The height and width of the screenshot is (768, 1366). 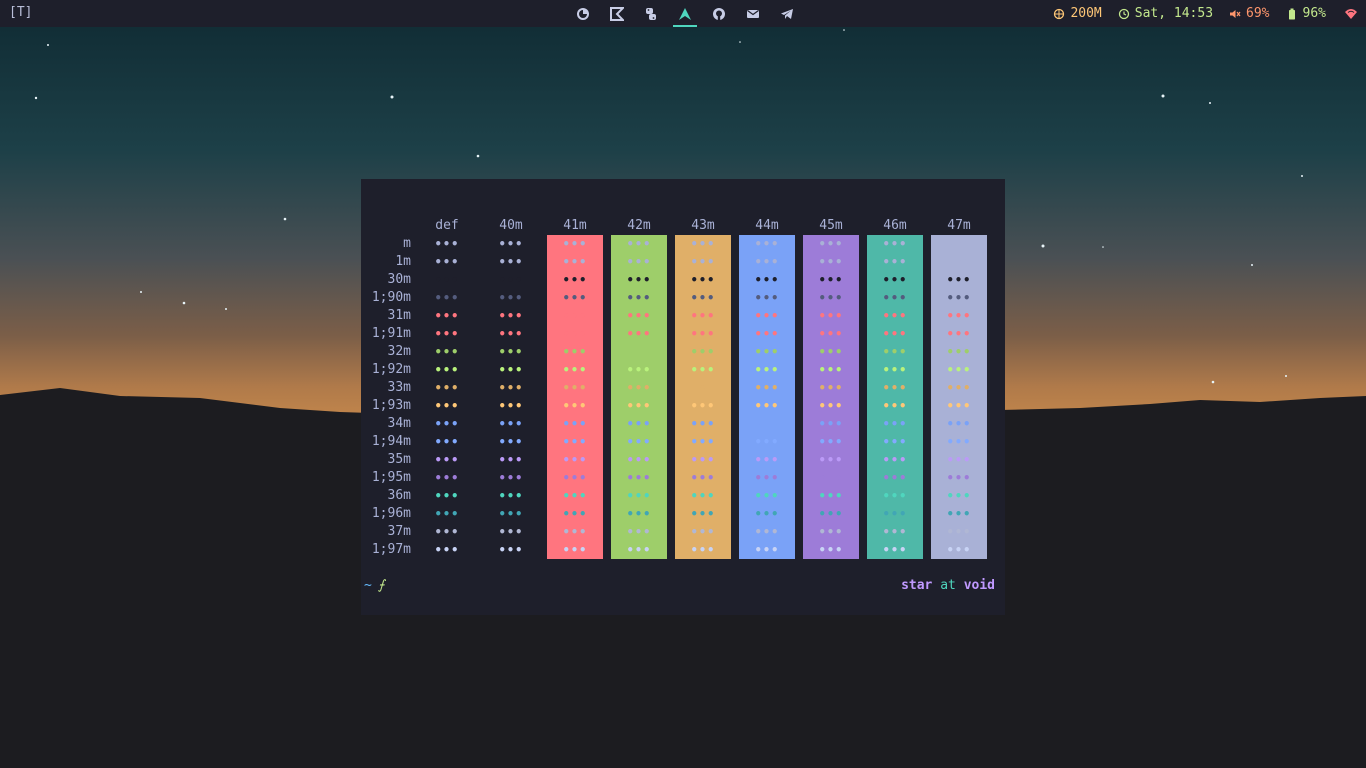 I want to click on telegram-icon, so click(x=787, y=13).